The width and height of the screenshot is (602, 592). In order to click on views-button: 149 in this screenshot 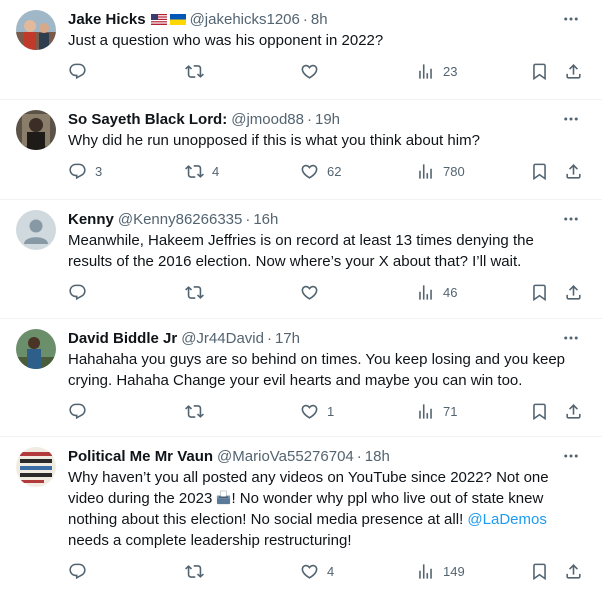, I will do `click(440, 571)`.